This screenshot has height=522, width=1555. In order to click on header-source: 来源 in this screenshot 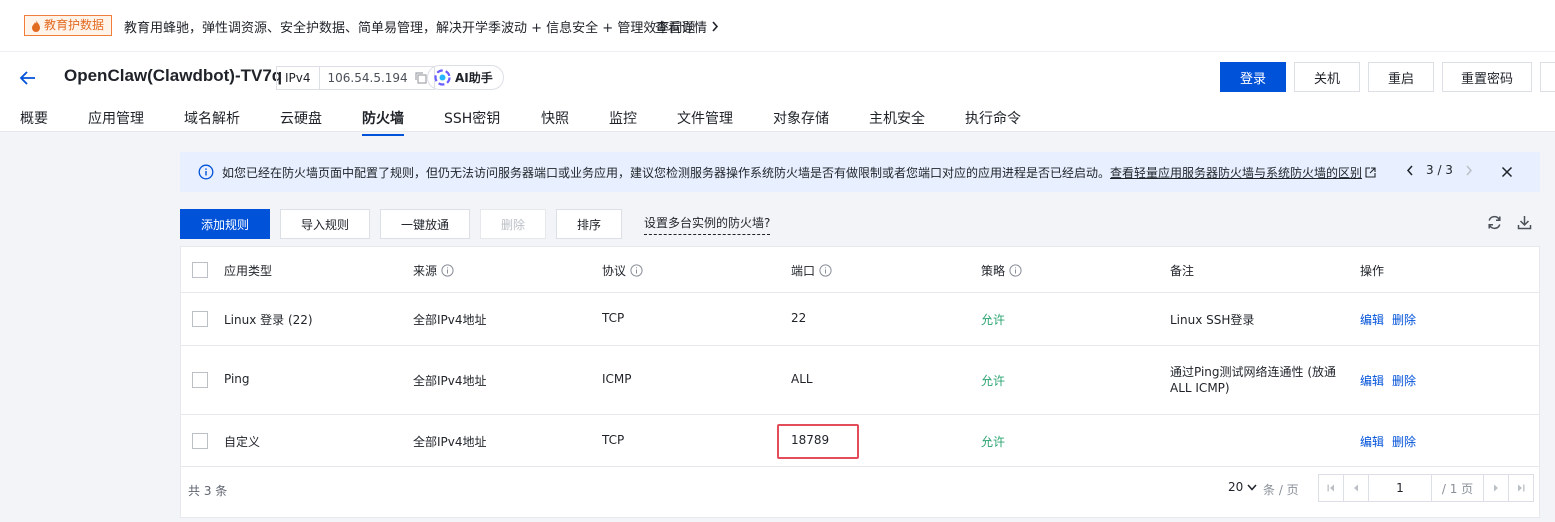, I will do `click(433, 270)`.